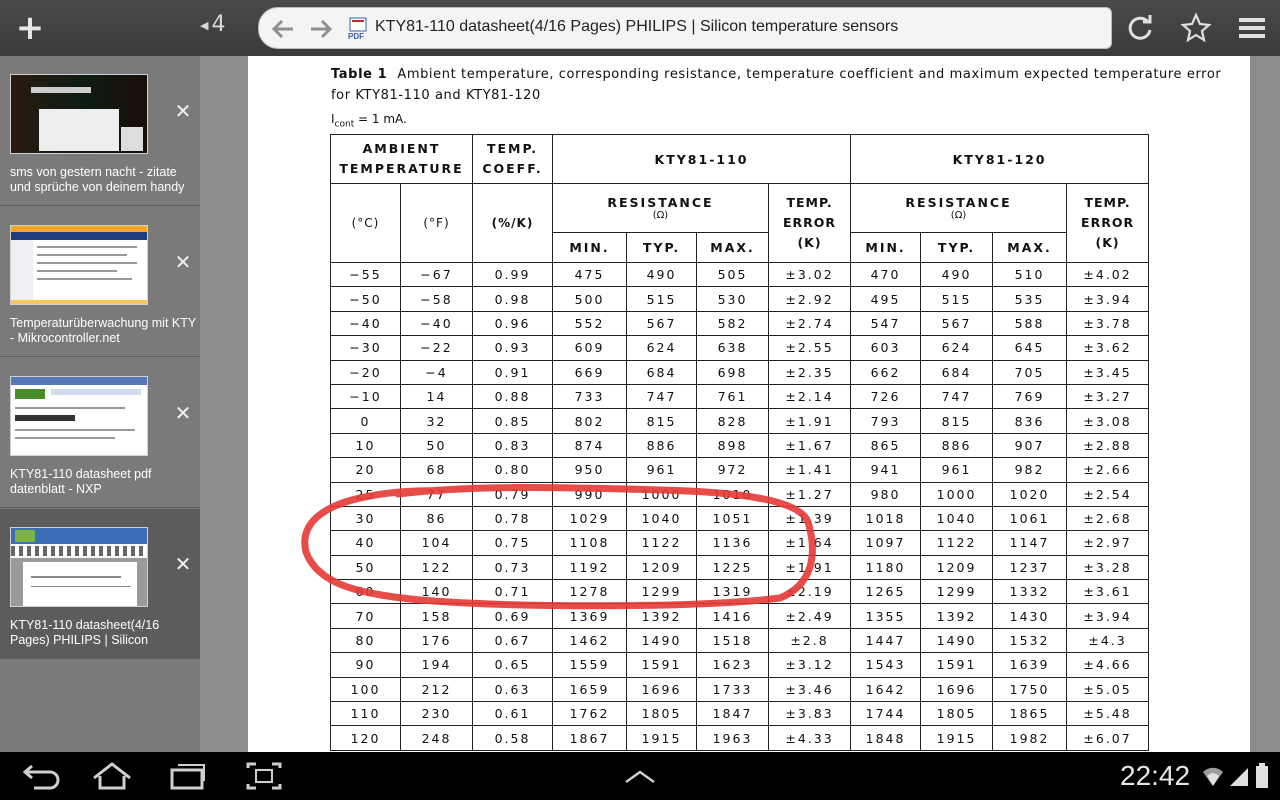 The width and height of the screenshot is (1280, 800). What do you see at coordinates (1108, 567) in the screenshot?
I see `table-cell: ±3.28` at bounding box center [1108, 567].